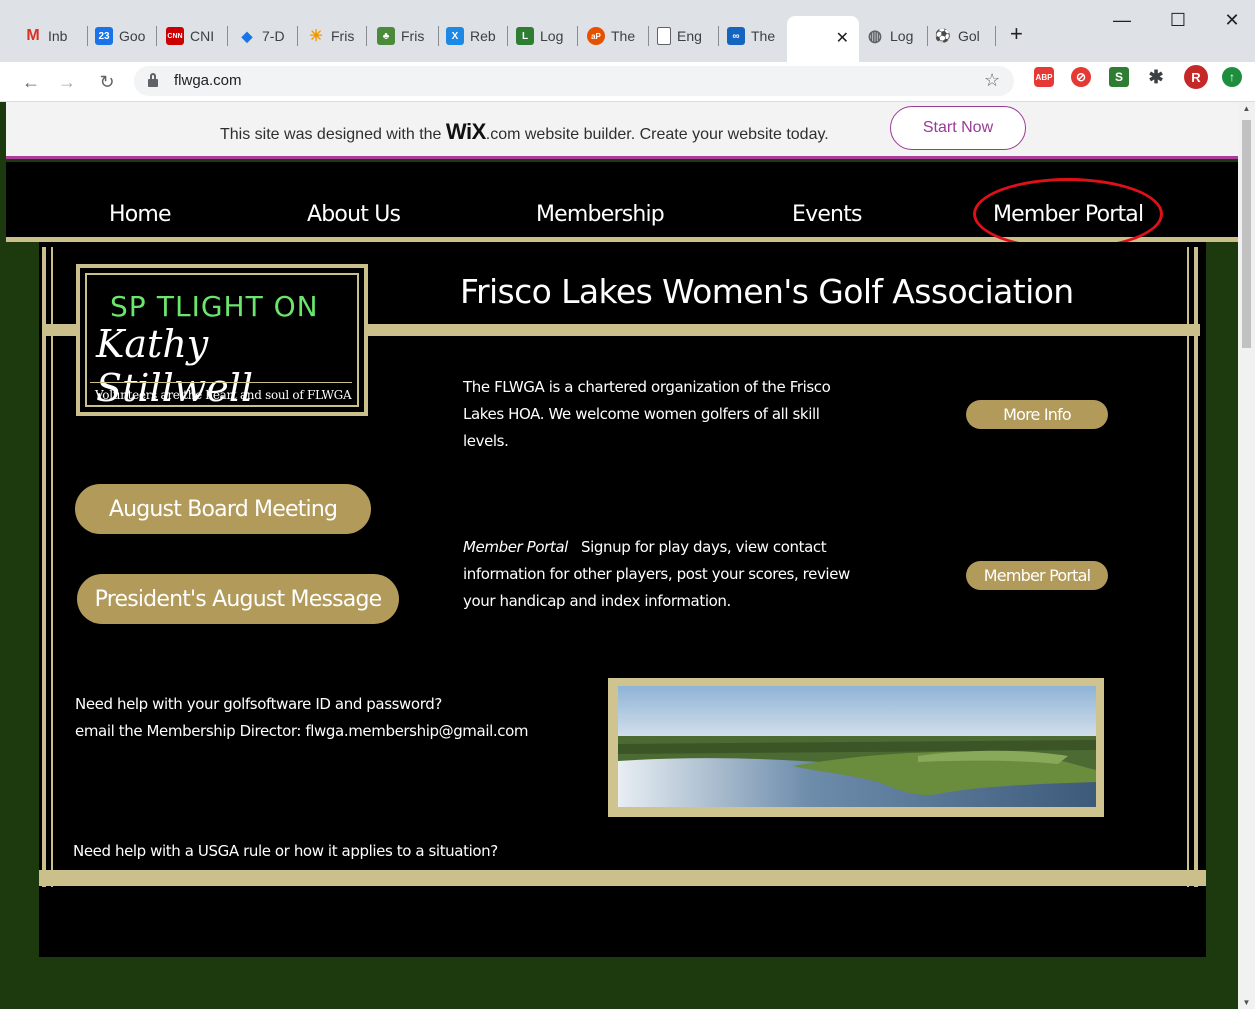 This screenshot has height=1009, width=1255. I want to click on sun-icon: ☀, so click(316, 36).